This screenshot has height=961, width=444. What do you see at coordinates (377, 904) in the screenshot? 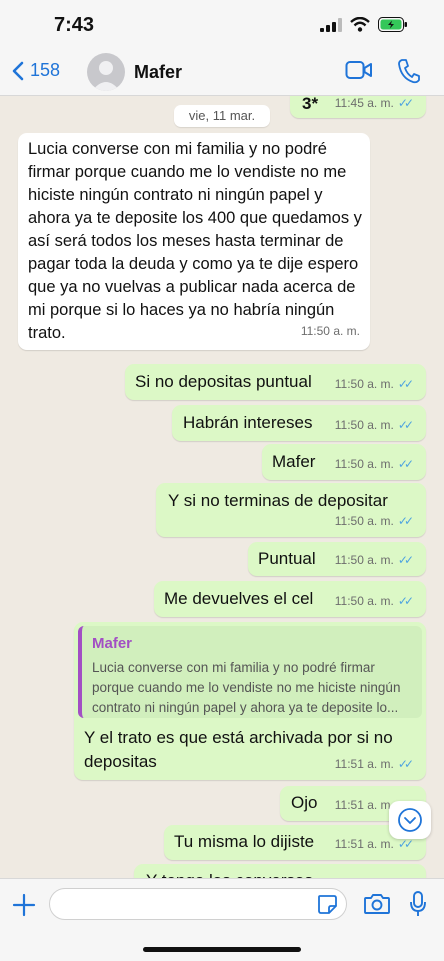
I see `camera-icon` at bounding box center [377, 904].